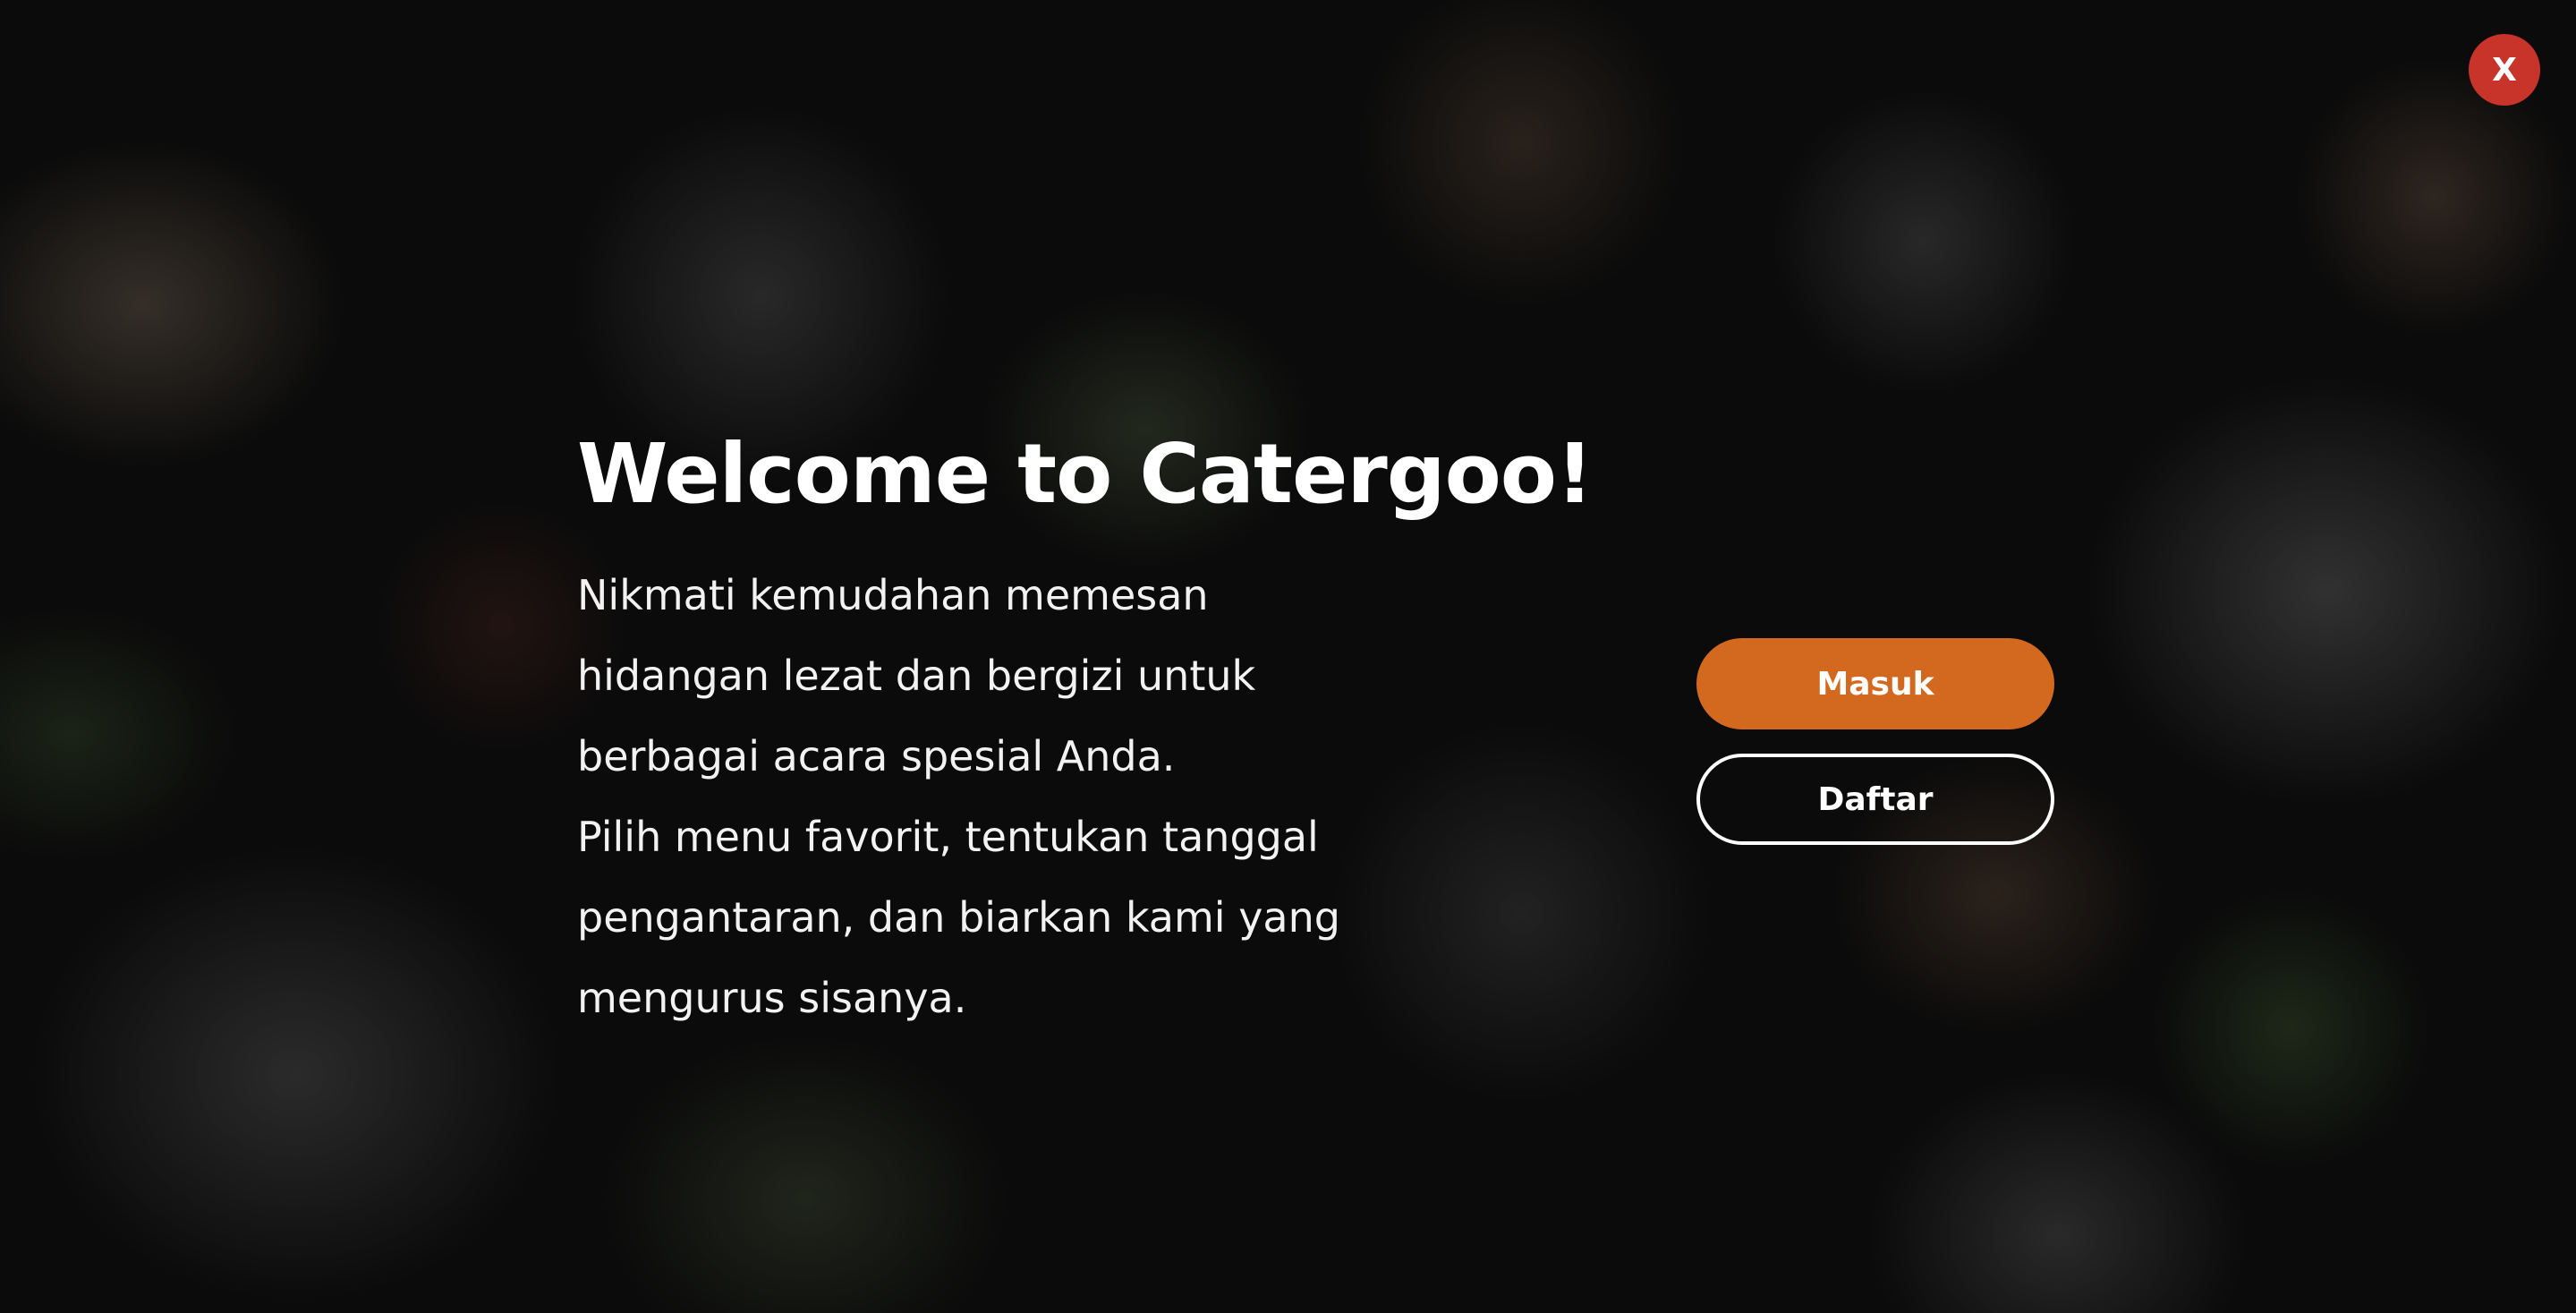 The width and height of the screenshot is (2576, 1313). Describe the element at coordinates (1875, 741) in the screenshot. I see `auth-actions: Masuk Daftar` at that location.